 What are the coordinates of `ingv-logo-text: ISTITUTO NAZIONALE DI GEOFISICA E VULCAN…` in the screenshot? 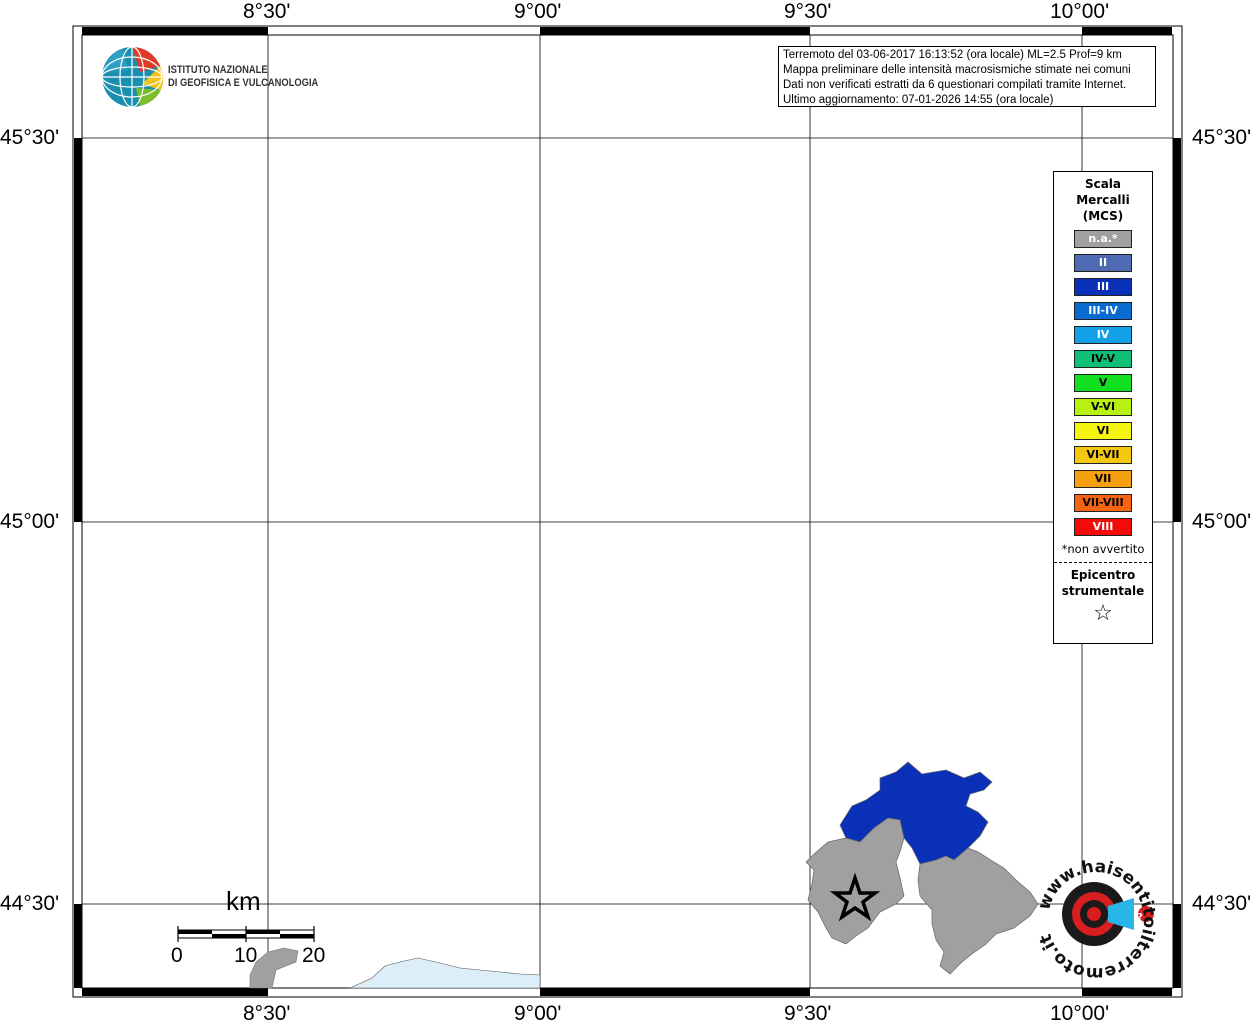 It's located at (243, 77).